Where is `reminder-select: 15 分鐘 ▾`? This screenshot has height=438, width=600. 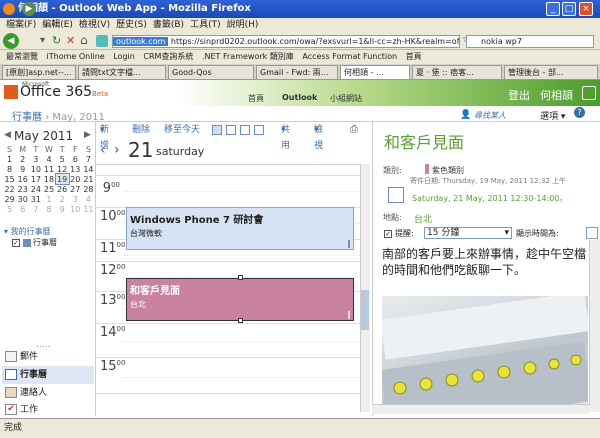 reminder-select: 15 分鐘 ▾ is located at coordinates (468, 233).